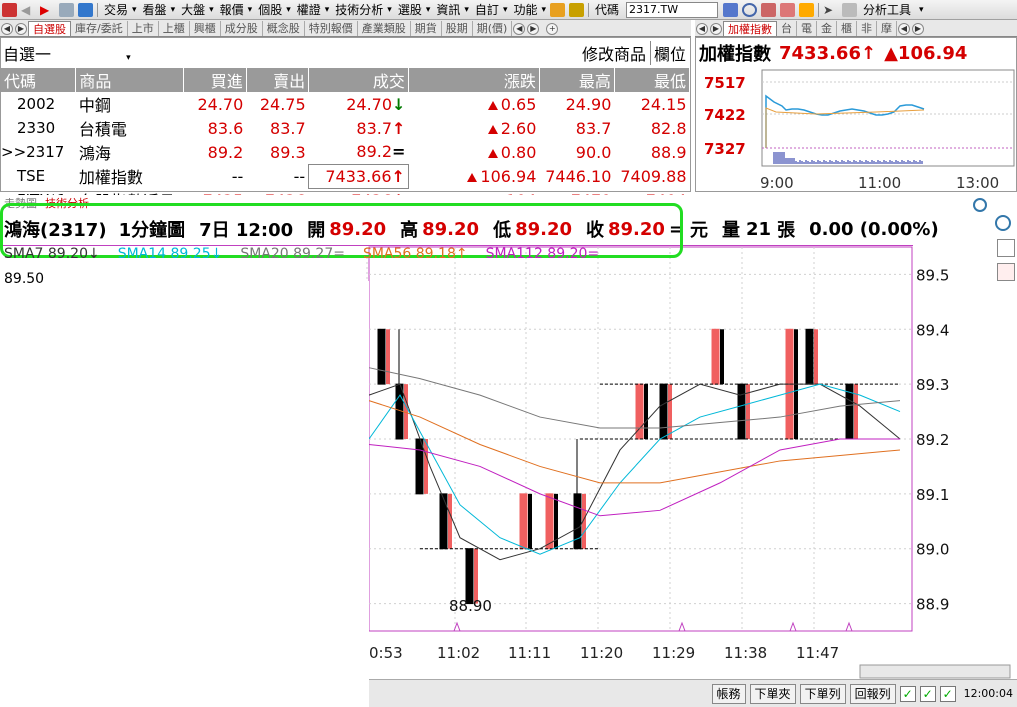 The height and width of the screenshot is (707, 1017). Describe the element at coordinates (130, 80) in the screenshot. I see `column-header: 商品` at that location.